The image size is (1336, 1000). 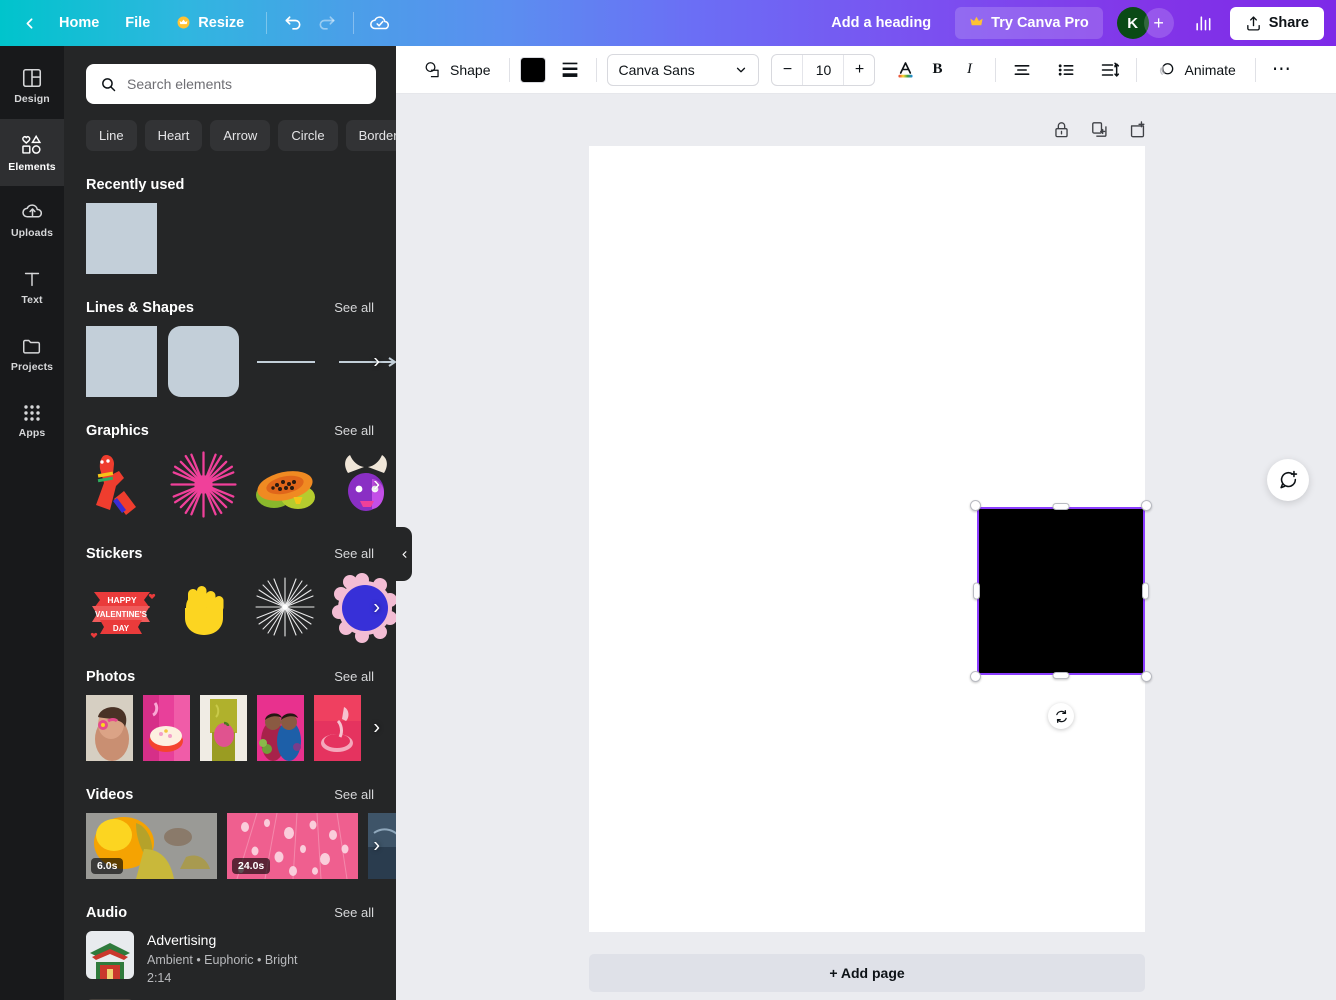 What do you see at coordinates (182, 940) in the screenshot?
I see `audio-track-title: Advertising` at bounding box center [182, 940].